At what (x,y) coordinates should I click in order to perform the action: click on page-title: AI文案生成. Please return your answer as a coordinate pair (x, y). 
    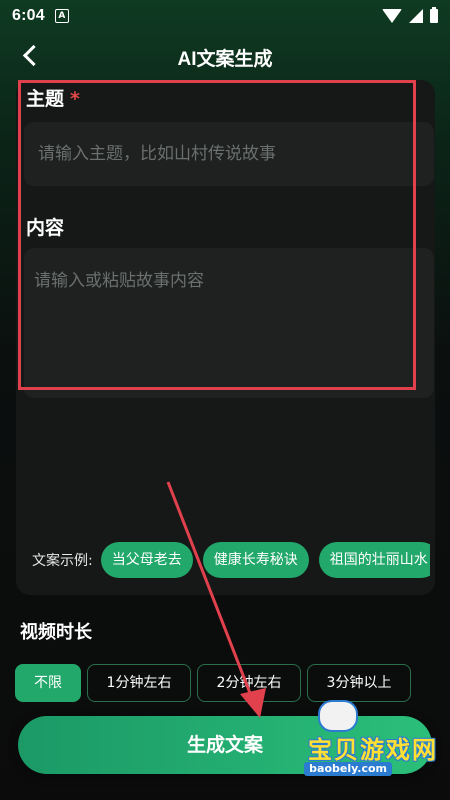
    Looking at the image, I should click on (225, 59).